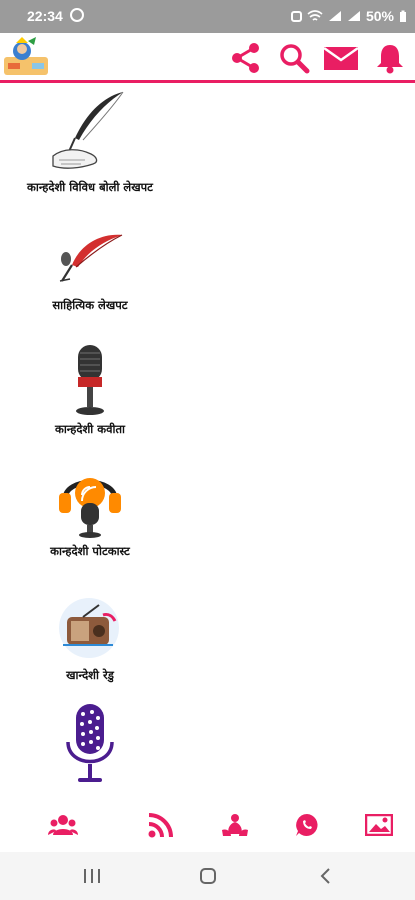 The width and height of the screenshot is (415, 900). I want to click on back-icon, so click(325, 876).